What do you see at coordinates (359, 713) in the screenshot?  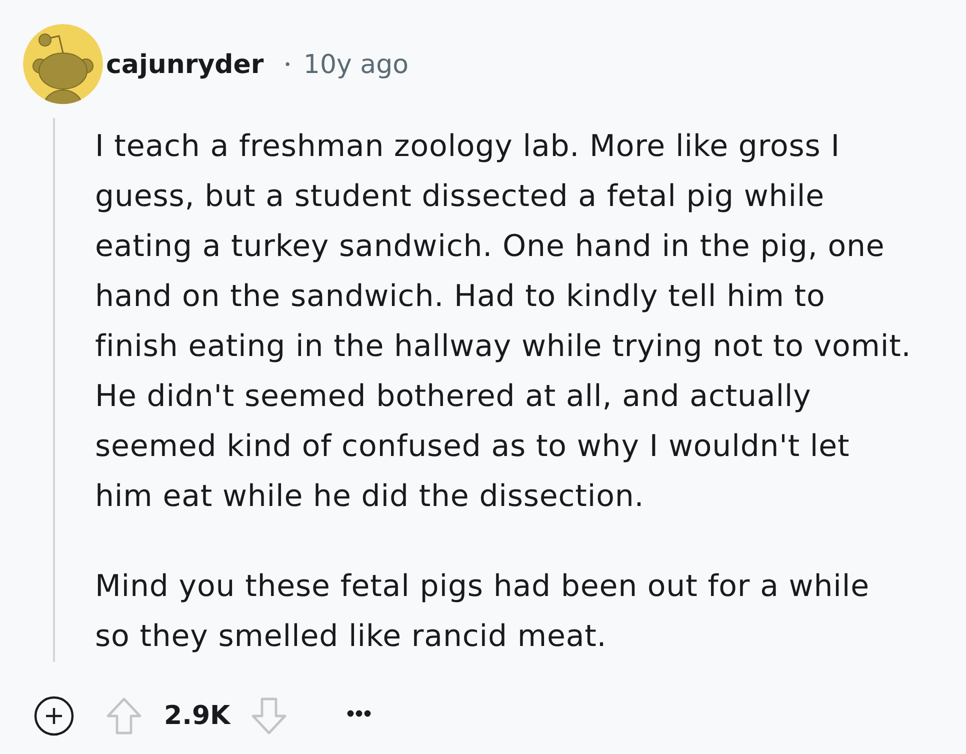 I see `ellipsis-icon` at bounding box center [359, 713].